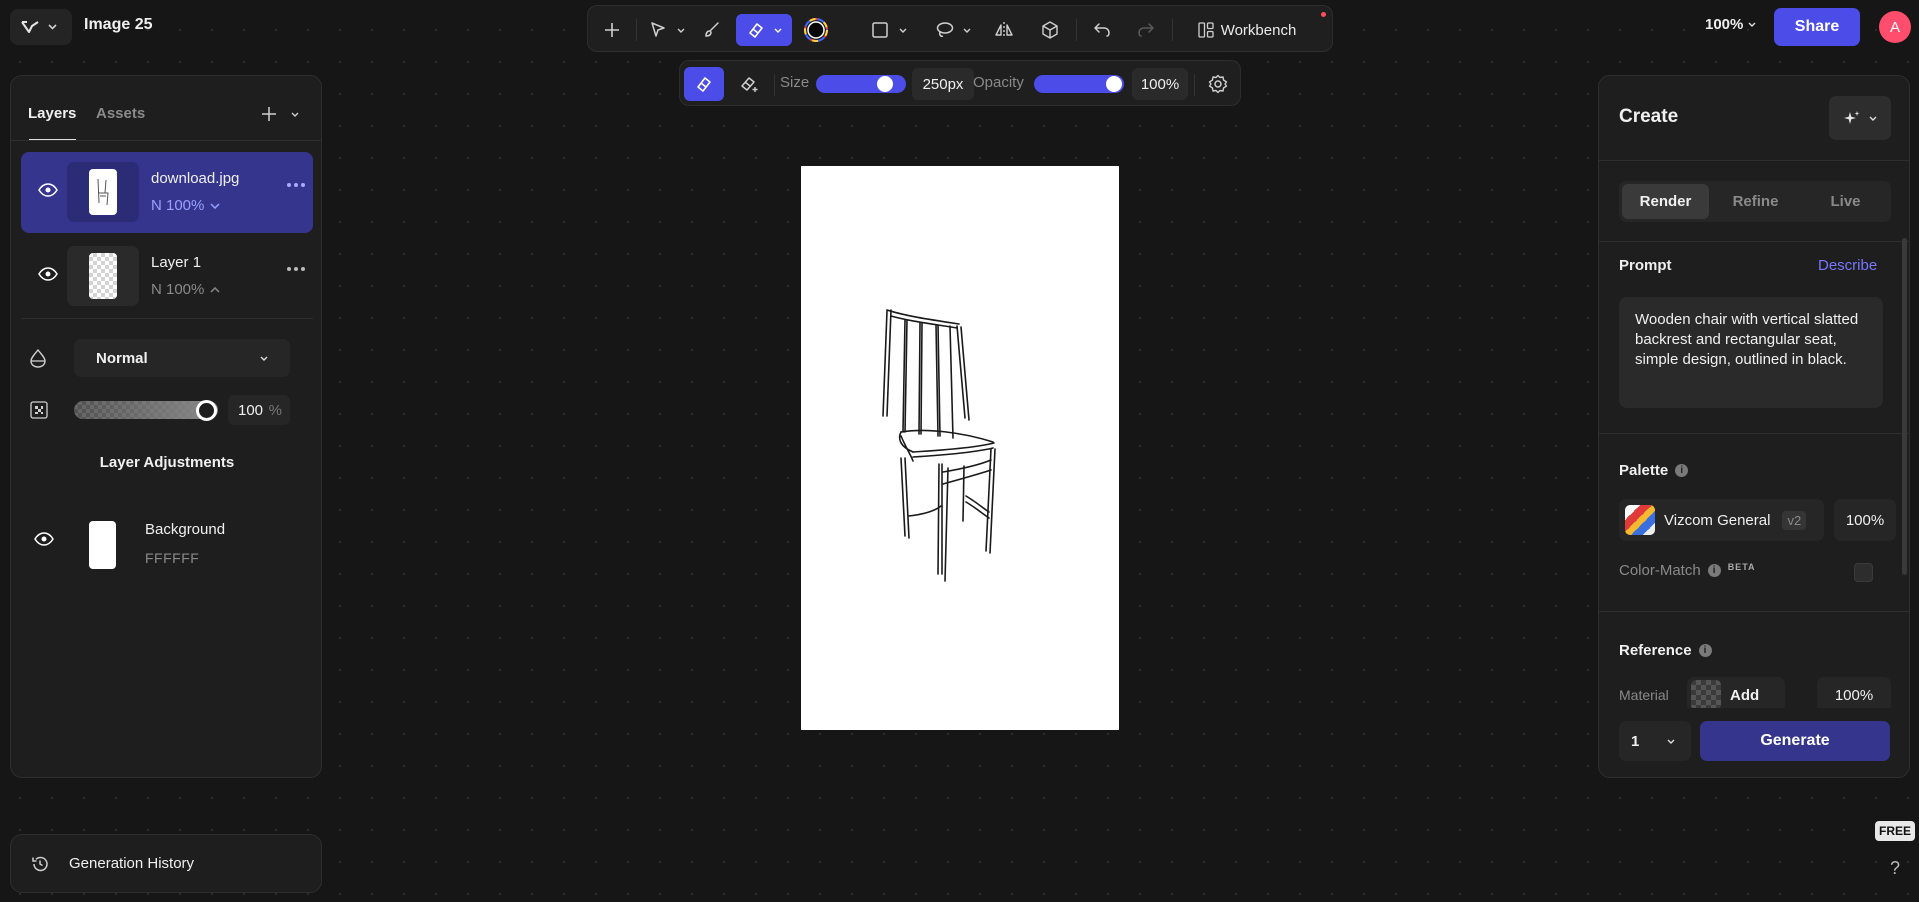  Describe the element at coordinates (1865, 520) in the screenshot. I see `palette-strength-input: 100%` at that location.